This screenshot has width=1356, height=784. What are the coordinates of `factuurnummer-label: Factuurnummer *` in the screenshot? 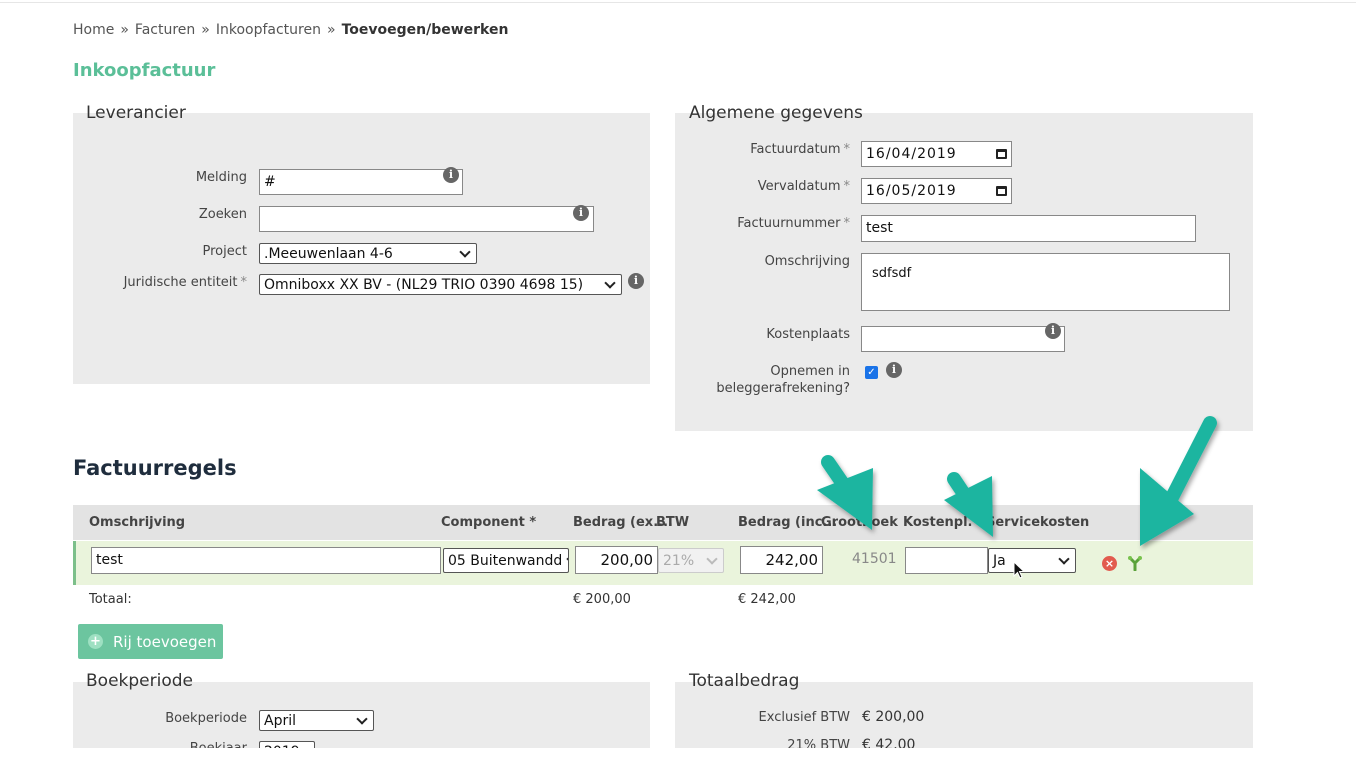 It's located at (793, 223).